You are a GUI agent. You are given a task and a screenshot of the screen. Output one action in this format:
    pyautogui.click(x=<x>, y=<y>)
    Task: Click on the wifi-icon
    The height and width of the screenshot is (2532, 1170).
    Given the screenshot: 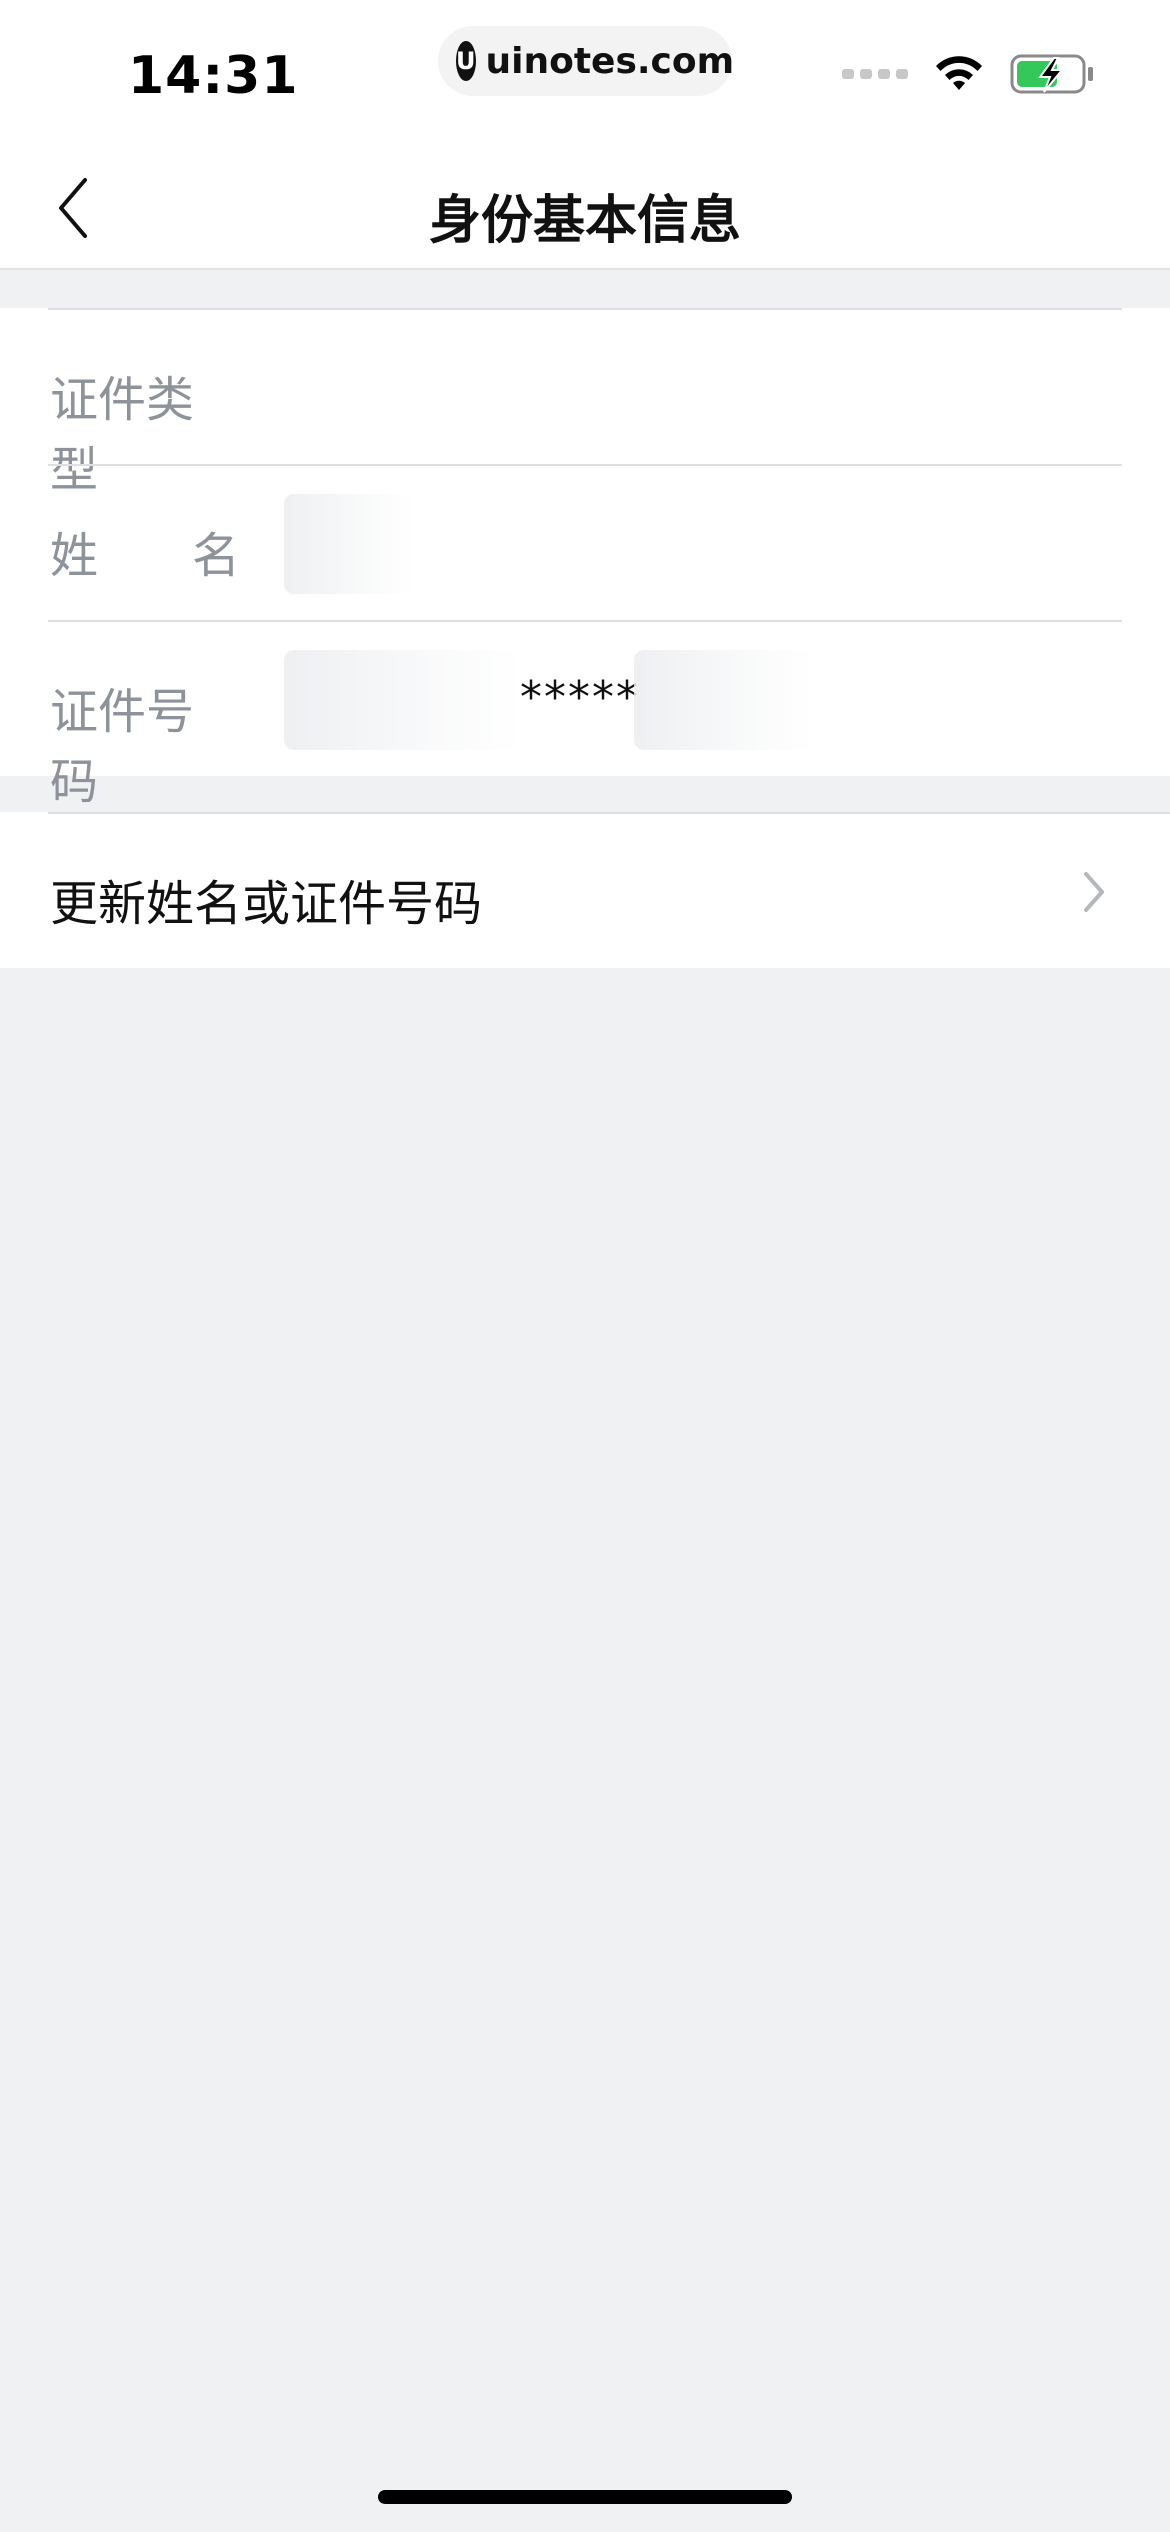 What is the action you would take?
    pyautogui.click(x=959, y=73)
    